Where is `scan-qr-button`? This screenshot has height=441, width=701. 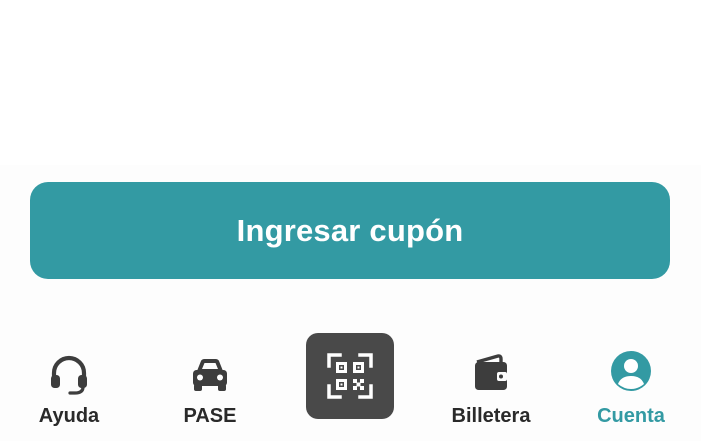
scan-qr-button is located at coordinates (350, 376).